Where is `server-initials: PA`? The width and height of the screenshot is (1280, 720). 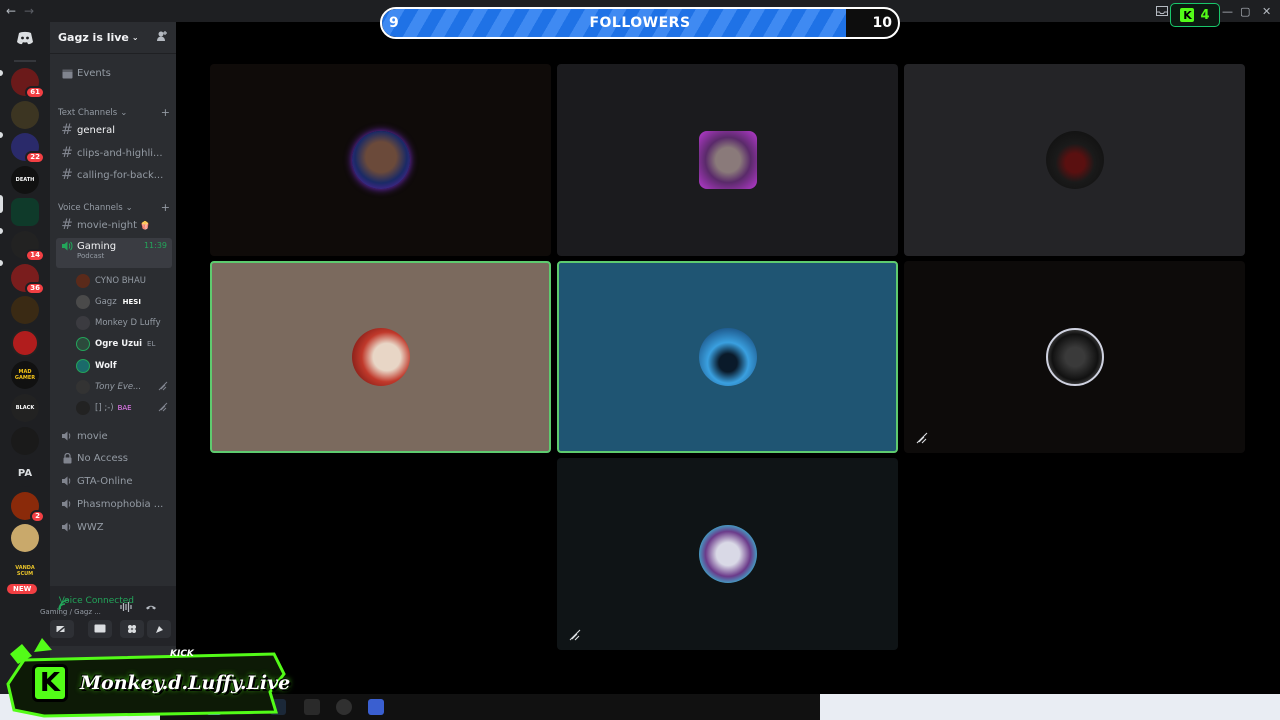
server-initials: PA is located at coordinates (25, 473).